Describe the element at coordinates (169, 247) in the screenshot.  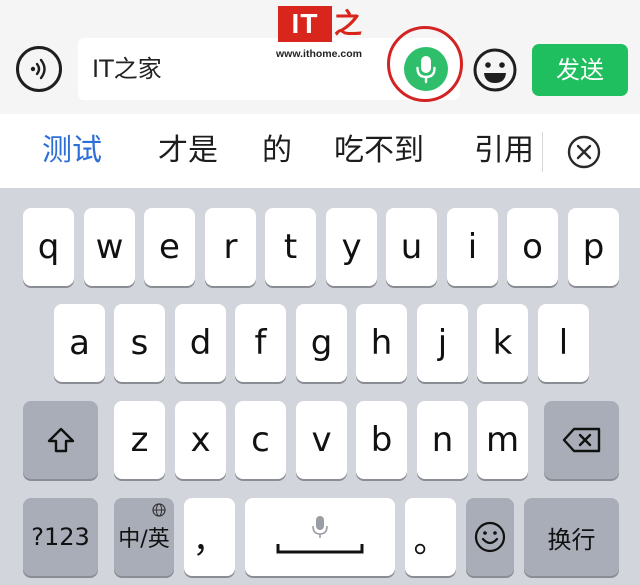
I see `key-e: e` at that location.